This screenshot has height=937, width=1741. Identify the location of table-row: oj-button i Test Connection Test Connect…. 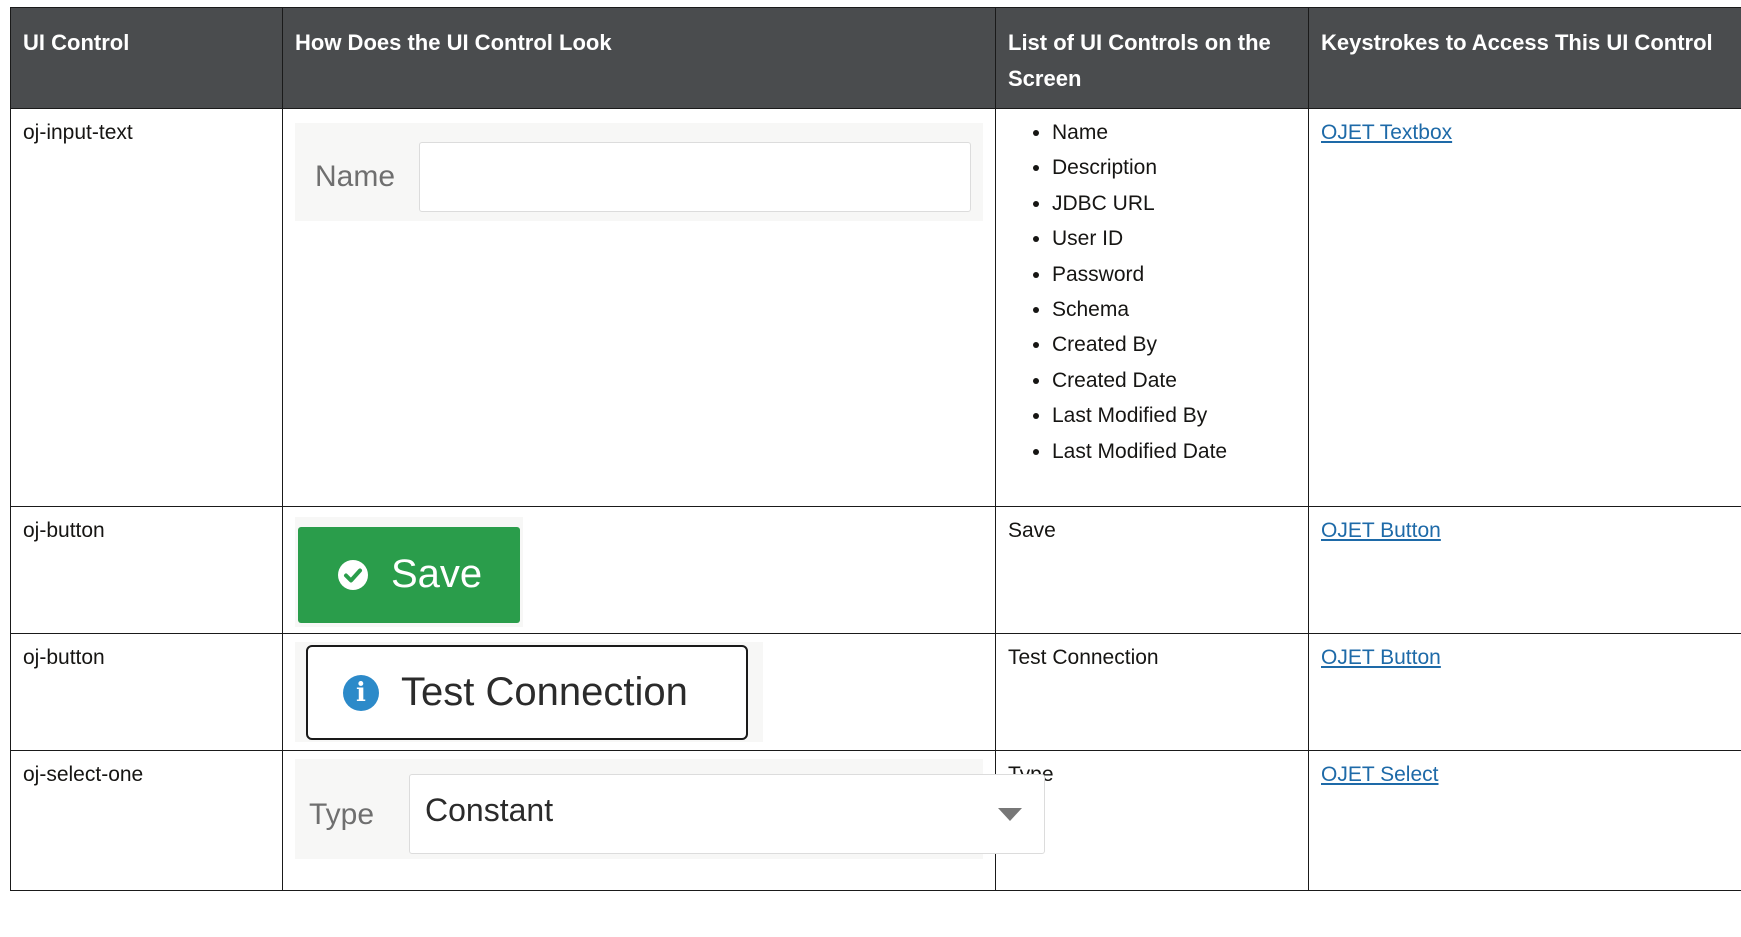
(875, 692).